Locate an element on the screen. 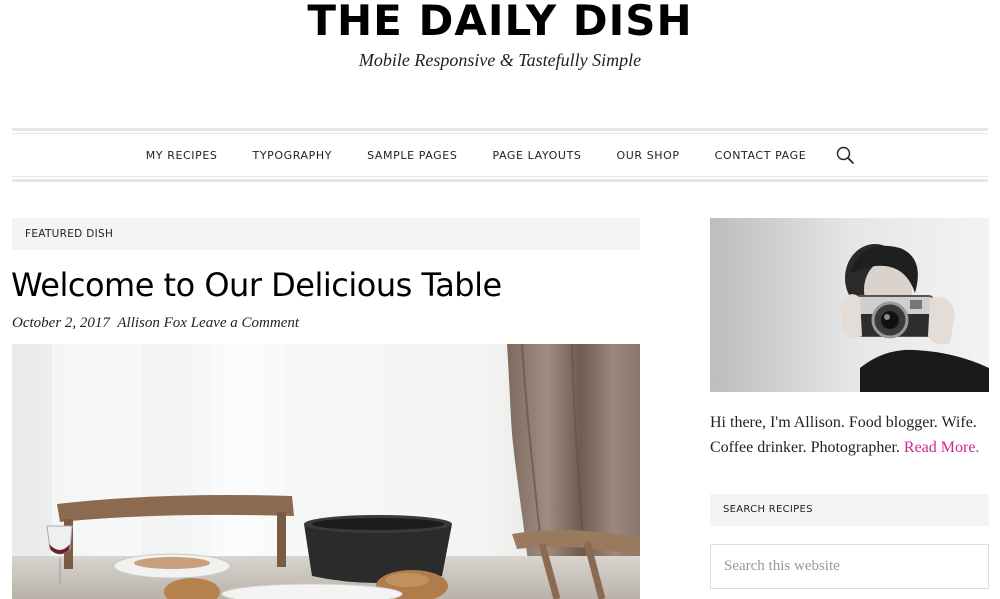  featured-section-label: FEATURED DISH is located at coordinates (326, 234).